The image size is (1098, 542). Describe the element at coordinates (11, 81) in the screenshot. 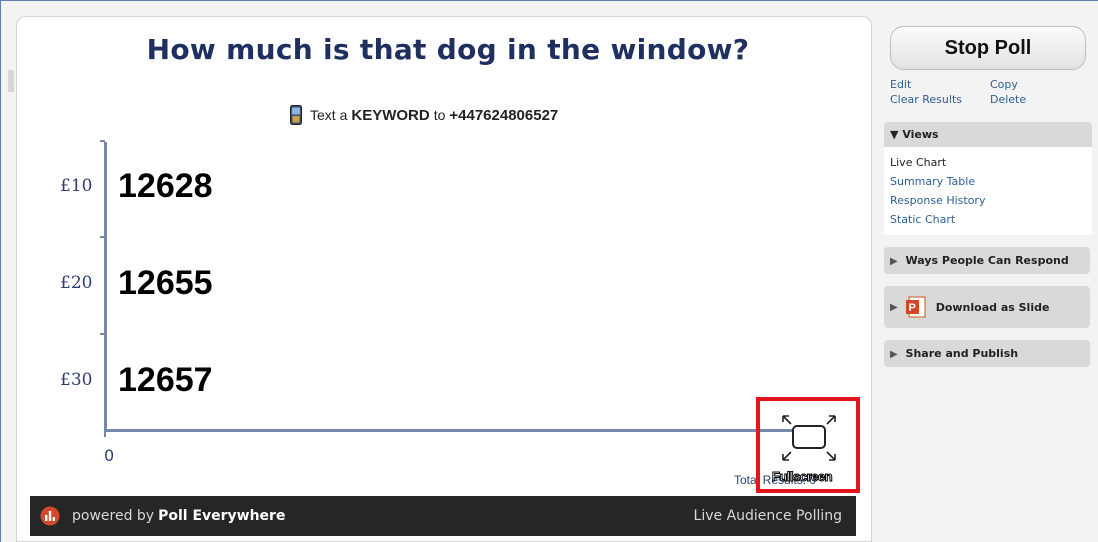

I see `left-edge-tab` at that location.